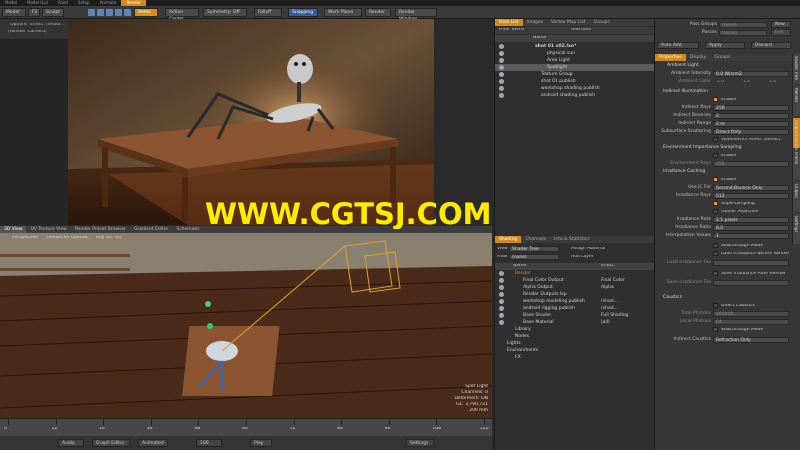  Describe the element at coordinates (13, 229) in the screenshot. I see `tab-3d-view: 3D View` at that location.